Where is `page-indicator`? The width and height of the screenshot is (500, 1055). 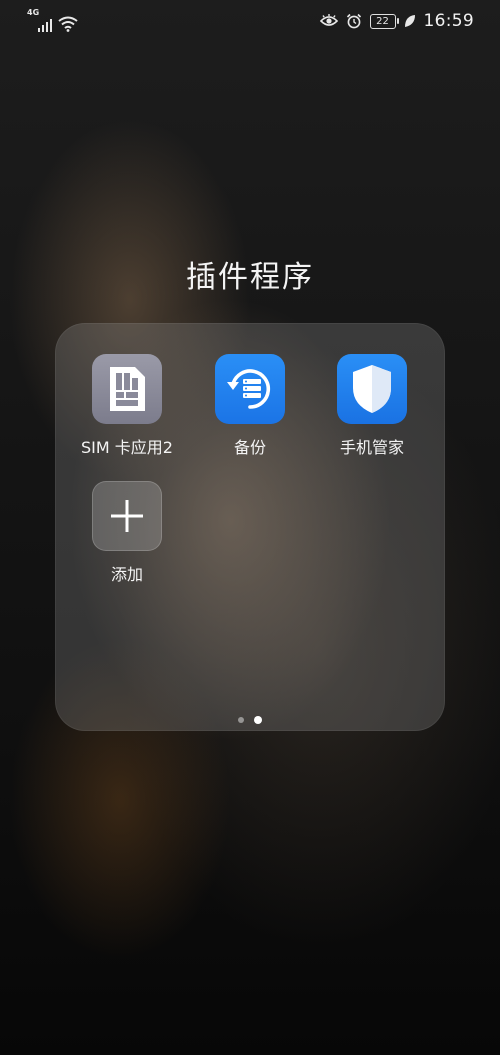 page-indicator is located at coordinates (250, 720).